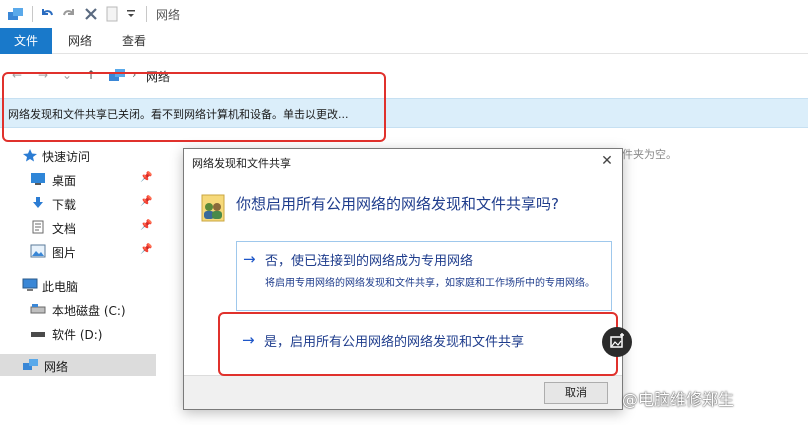 This screenshot has height=425, width=808. I want to click on option-private-description: 将启用专用网络的网络发现和文件共享，如家庭和工作场所中的专用网络。, so click(430, 283).